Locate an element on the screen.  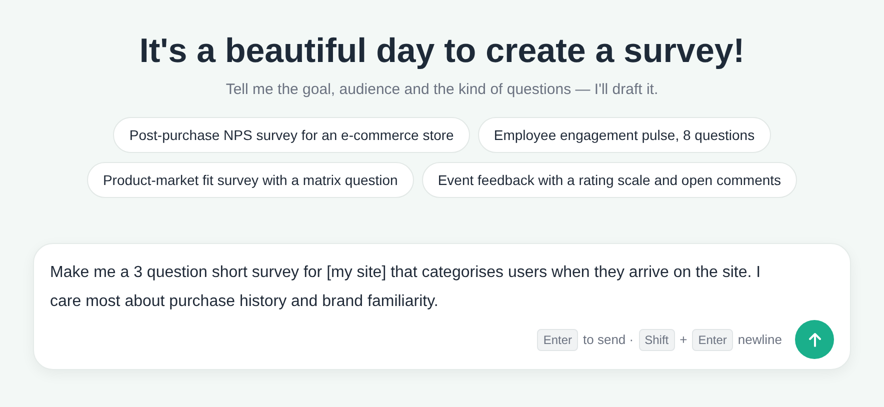
suggestion-chip: Product-market fit survey with a matrix question is located at coordinates (250, 180).